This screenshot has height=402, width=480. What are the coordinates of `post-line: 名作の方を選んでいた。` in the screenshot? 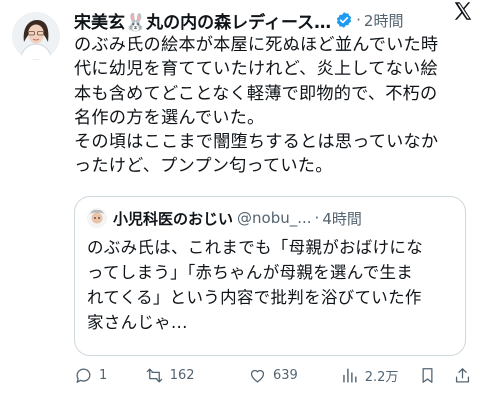 It's located at (169, 117).